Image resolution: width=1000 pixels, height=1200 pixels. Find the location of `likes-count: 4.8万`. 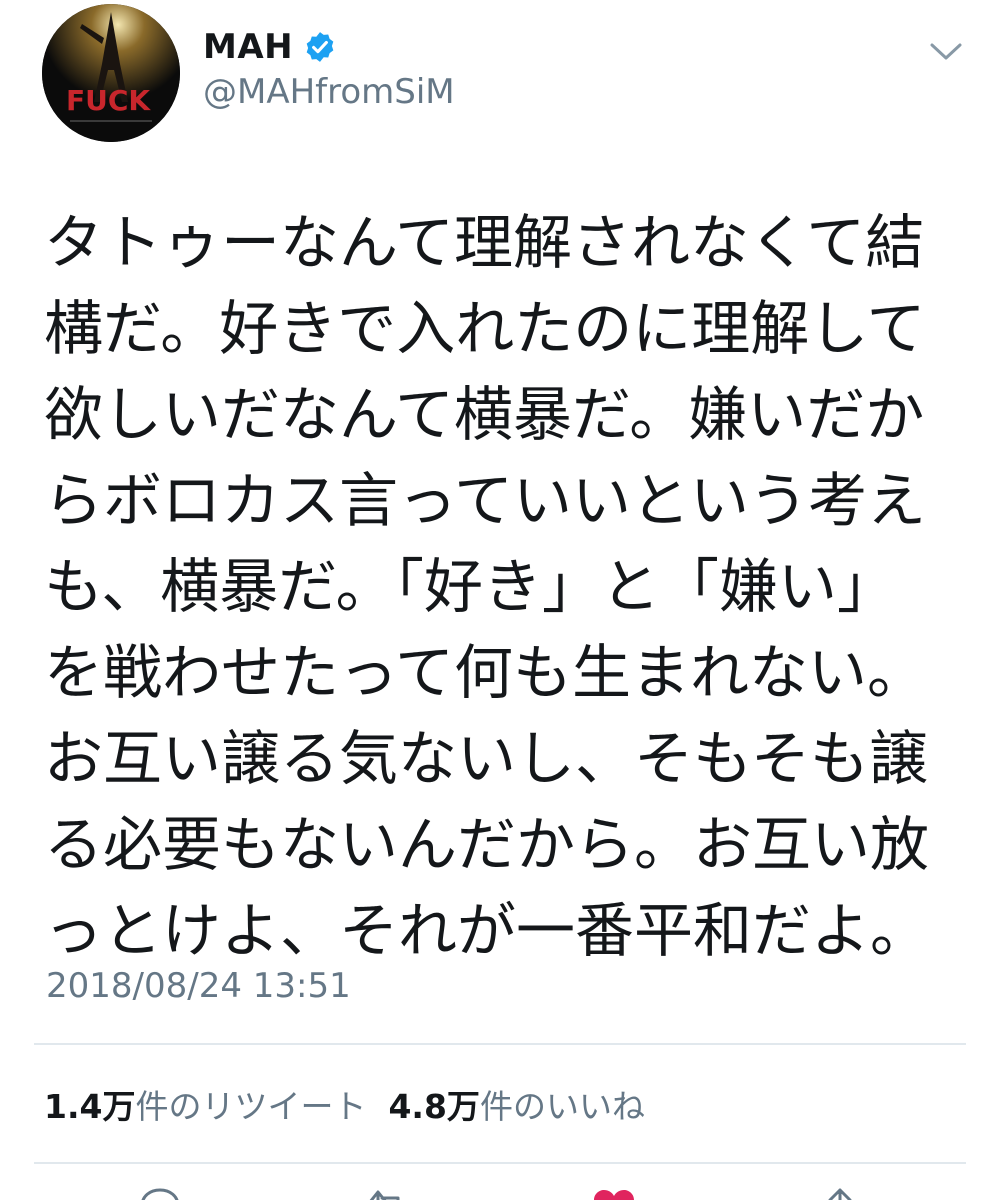

likes-count: 4.8万 is located at coordinates (434, 1106).